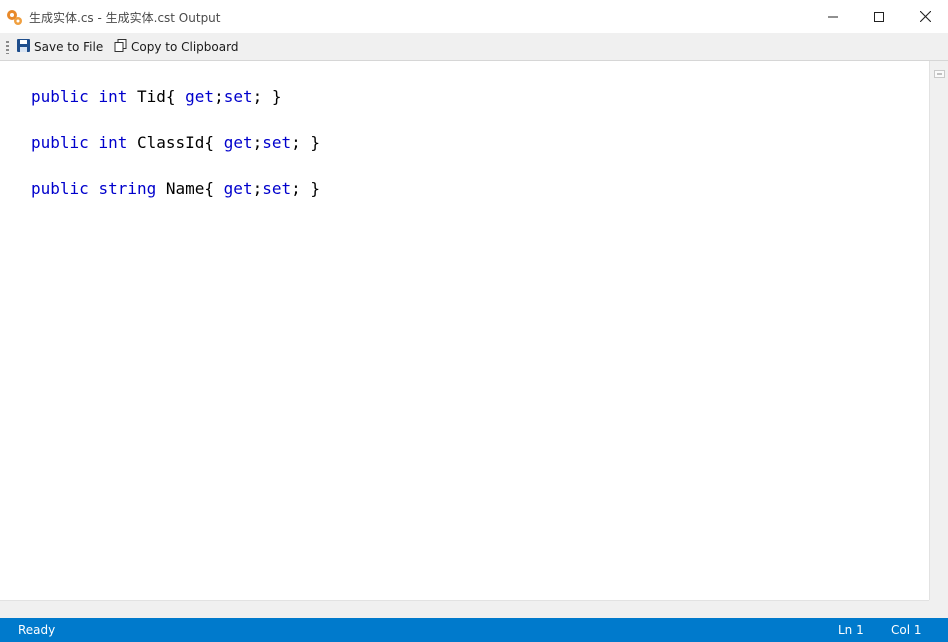 This screenshot has width=948, height=642. Describe the element at coordinates (14, 17) in the screenshot. I see `gears-icon` at that location.